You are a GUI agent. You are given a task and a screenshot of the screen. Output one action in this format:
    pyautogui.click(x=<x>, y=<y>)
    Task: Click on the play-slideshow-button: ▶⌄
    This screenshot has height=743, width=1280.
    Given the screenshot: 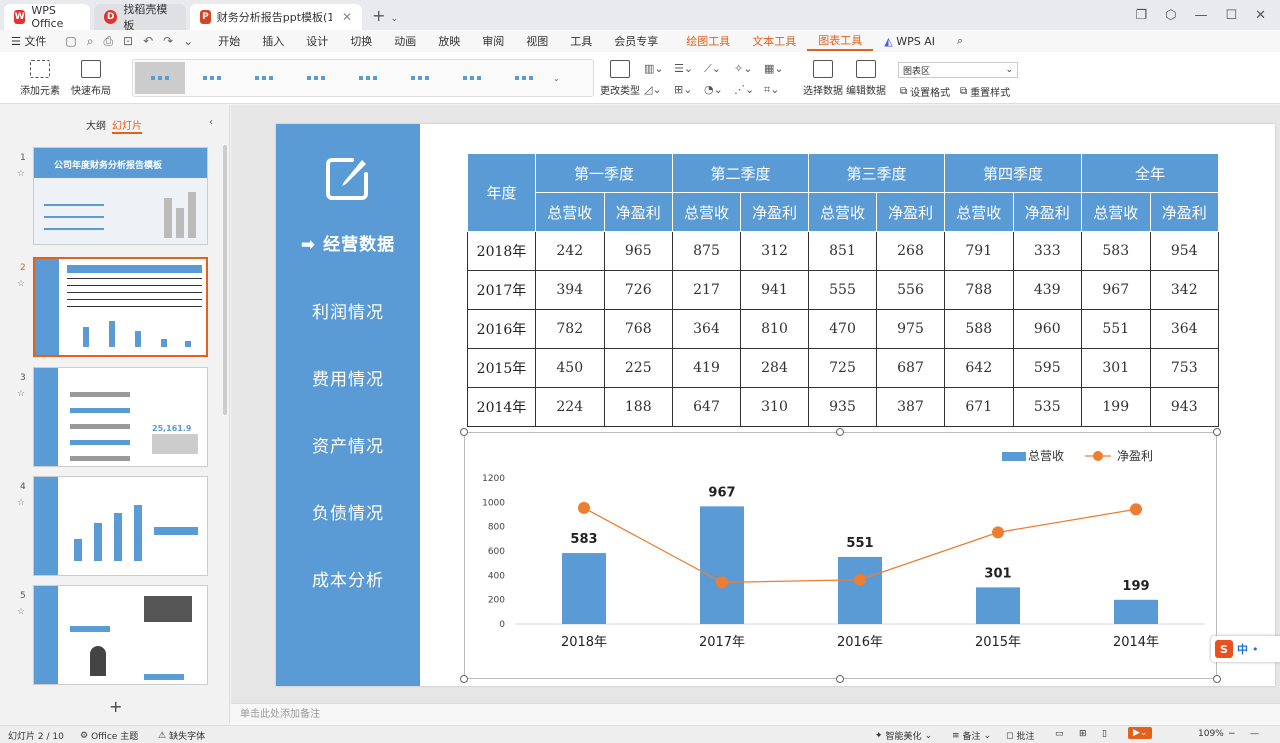 What is the action you would take?
    pyautogui.click(x=1140, y=733)
    